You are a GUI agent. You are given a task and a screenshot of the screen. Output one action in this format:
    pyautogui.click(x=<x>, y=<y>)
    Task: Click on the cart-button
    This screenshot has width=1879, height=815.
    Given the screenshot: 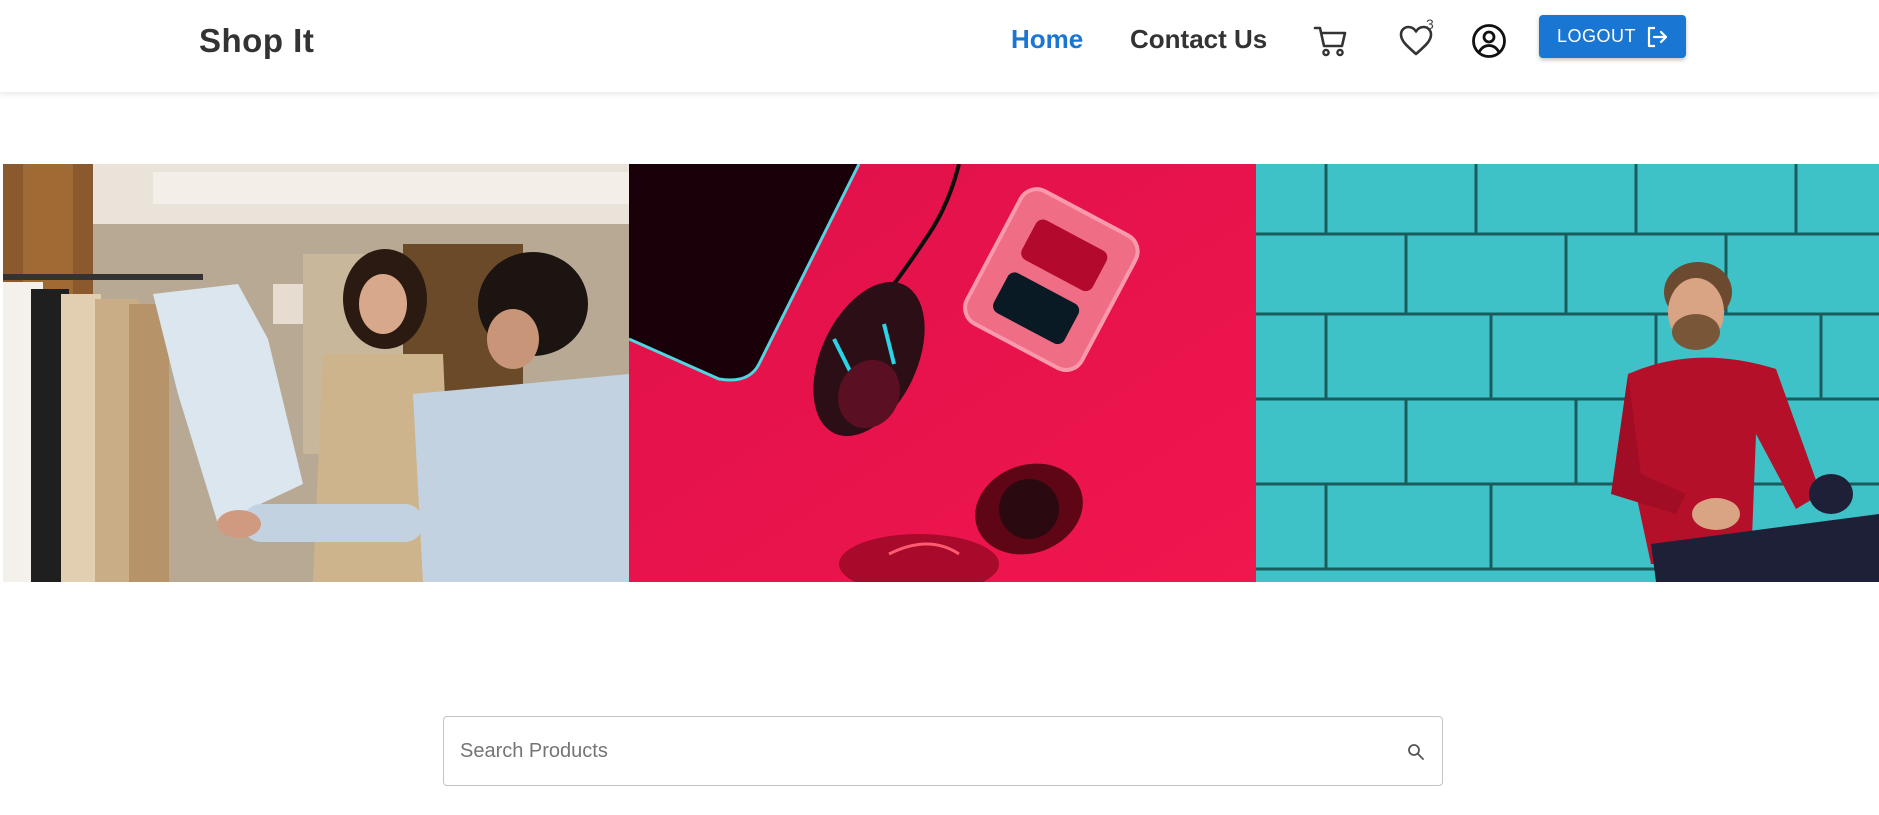 What is the action you would take?
    pyautogui.click(x=1331, y=41)
    